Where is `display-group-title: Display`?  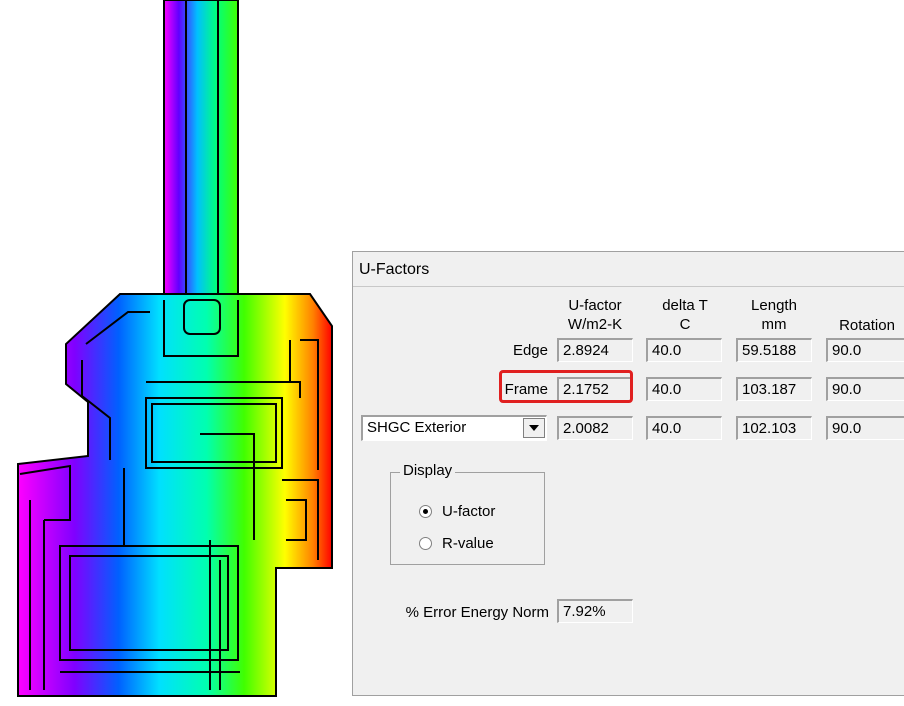
display-group-title: Display is located at coordinates (428, 470).